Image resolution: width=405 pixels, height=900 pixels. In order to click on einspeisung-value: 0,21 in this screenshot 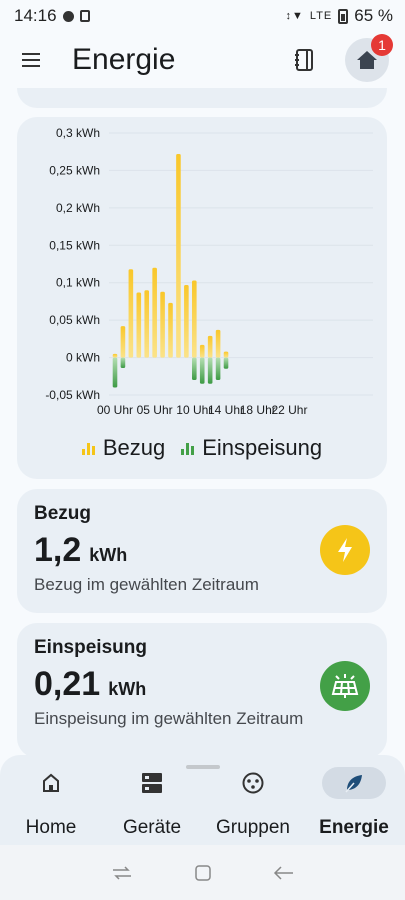, I will do `click(67, 684)`.